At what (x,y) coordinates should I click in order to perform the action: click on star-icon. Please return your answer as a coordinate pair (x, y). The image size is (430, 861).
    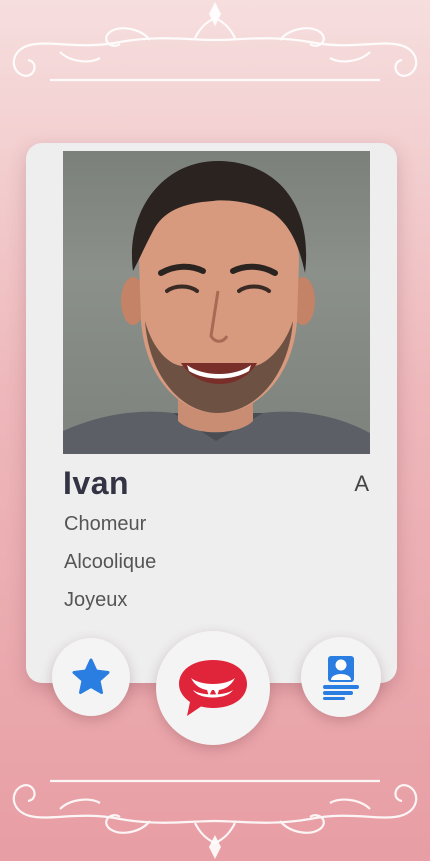
    Looking at the image, I should click on (91, 676).